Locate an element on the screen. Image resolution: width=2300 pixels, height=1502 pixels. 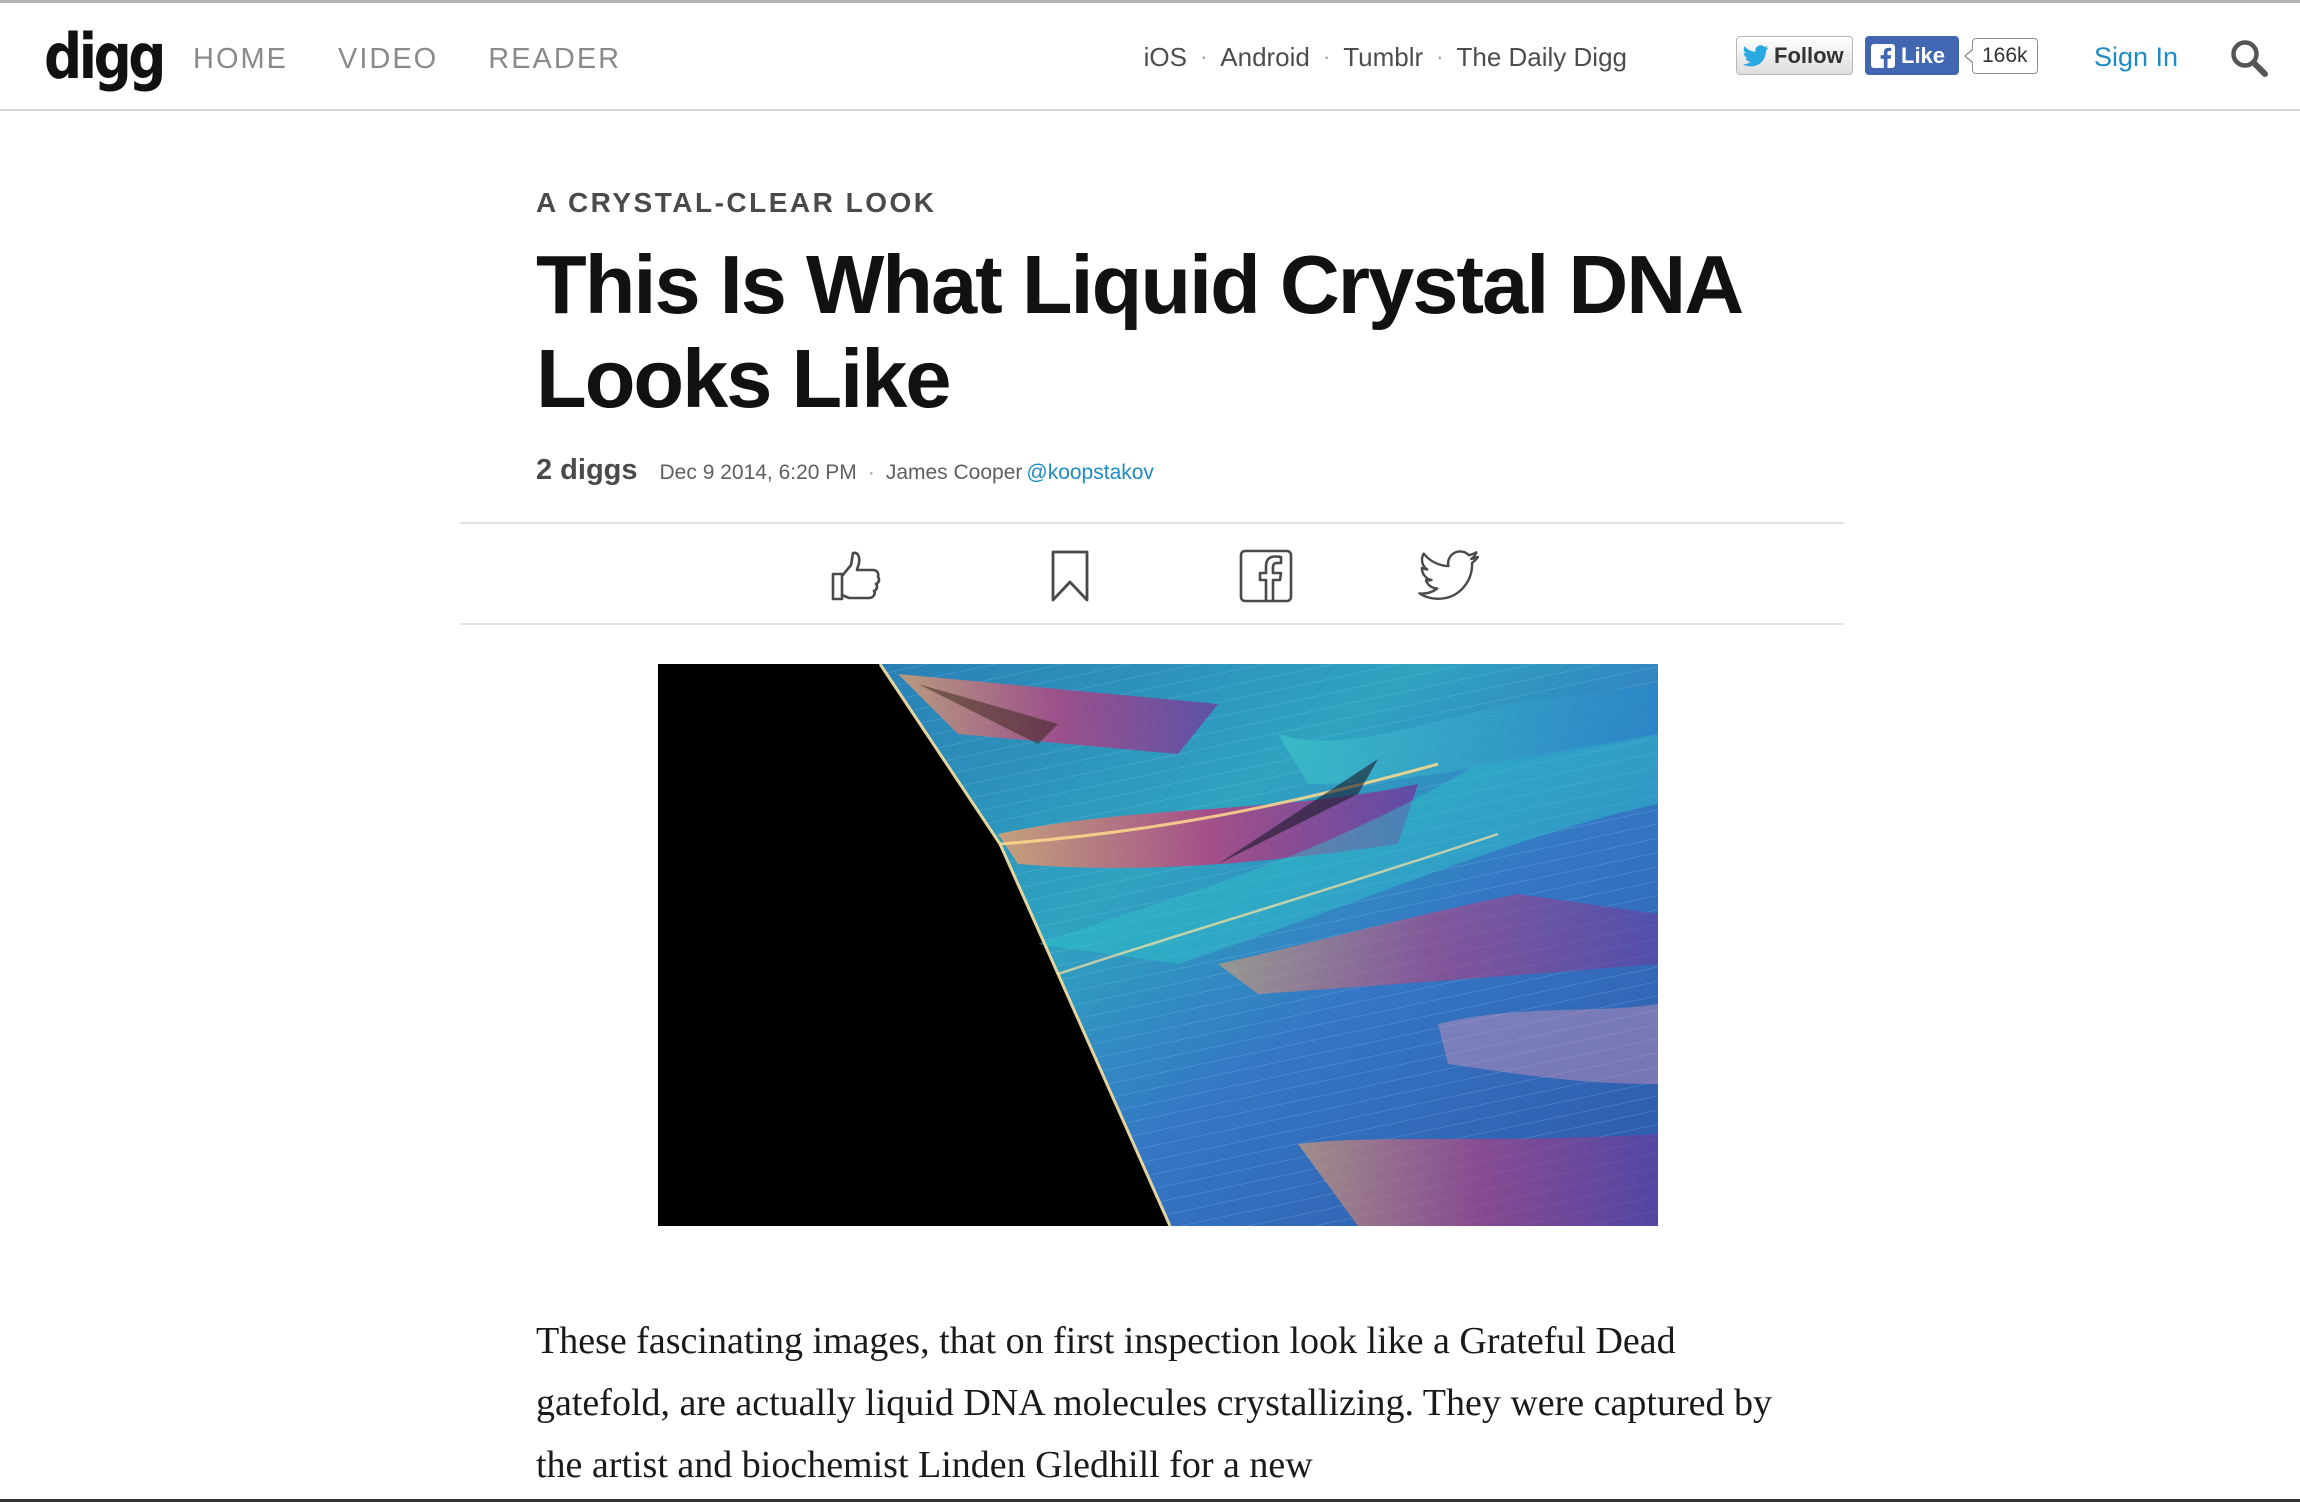
thumbs-up-icon is located at coordinates (856, 576).